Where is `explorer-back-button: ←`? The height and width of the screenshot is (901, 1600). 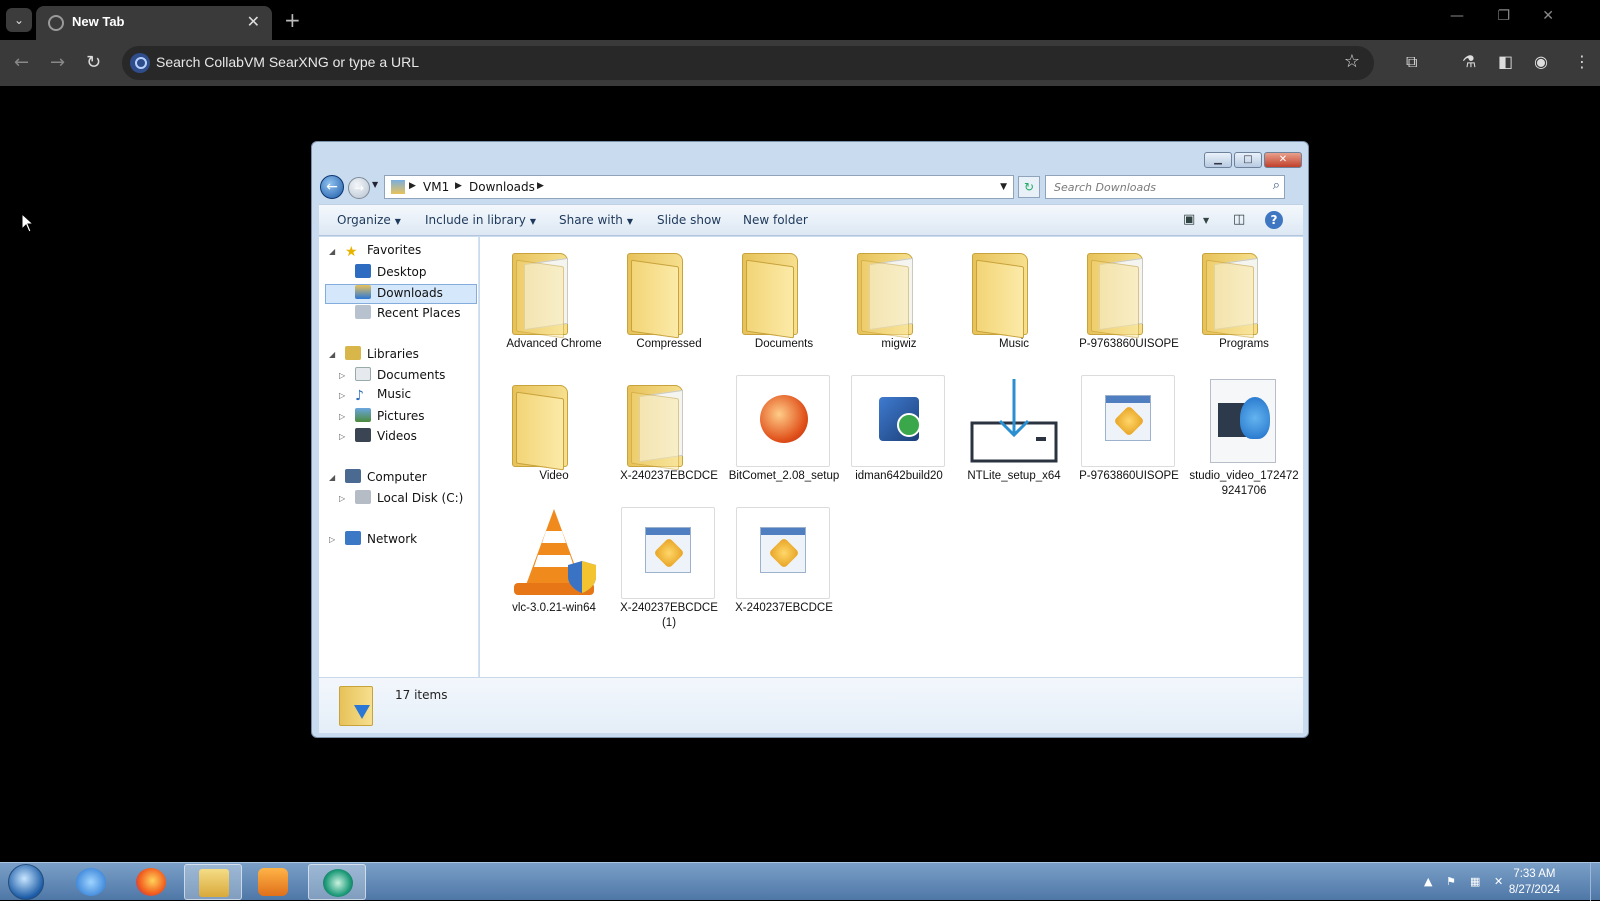
explorer-back-button: ← is located at coordinates (332, 187).